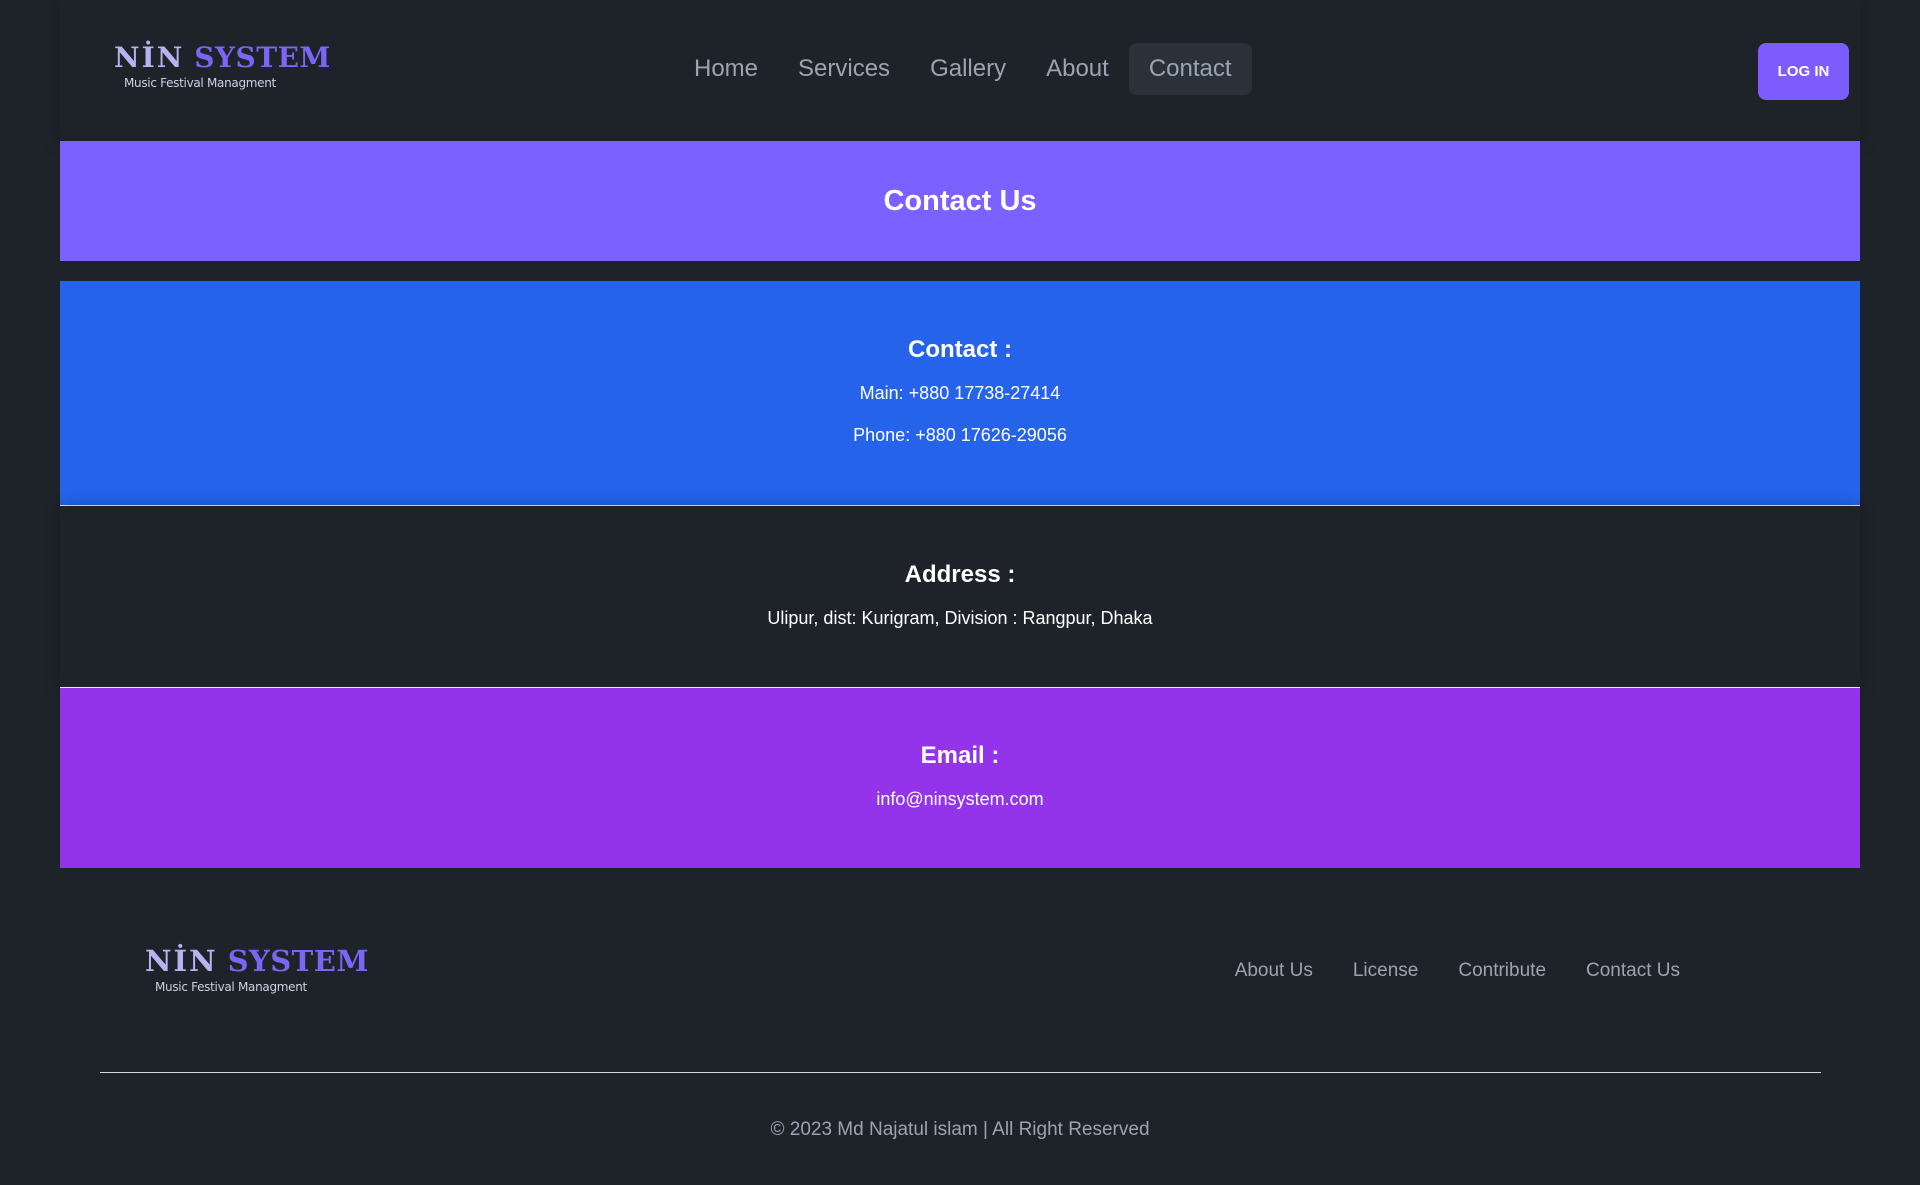  I want to click on footer-nav: About Us License Contribute Contact Us, so click(1457, 971).